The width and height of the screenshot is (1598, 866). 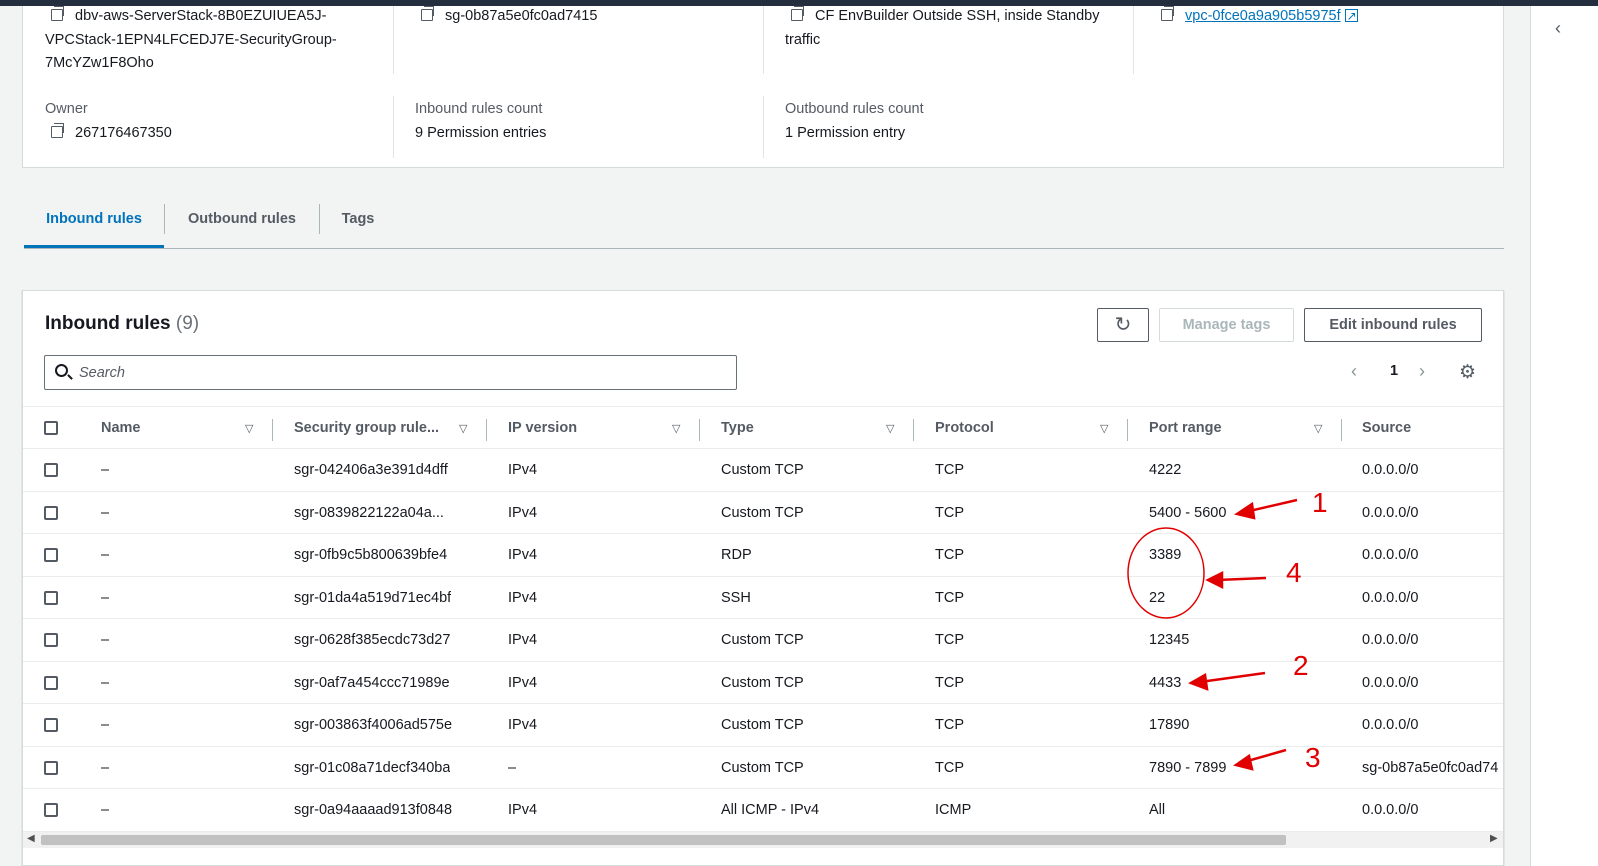 I want to click on column-header-type: Type, so click(x=737, y=428).